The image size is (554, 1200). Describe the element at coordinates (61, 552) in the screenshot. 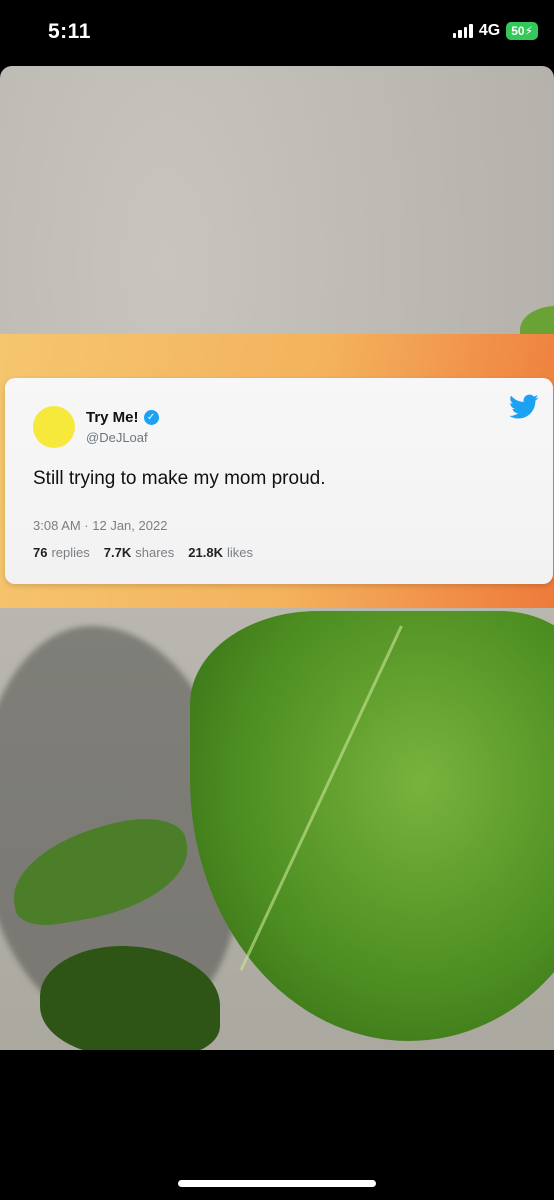

I see `replies-stat: 76 replies` at that location.